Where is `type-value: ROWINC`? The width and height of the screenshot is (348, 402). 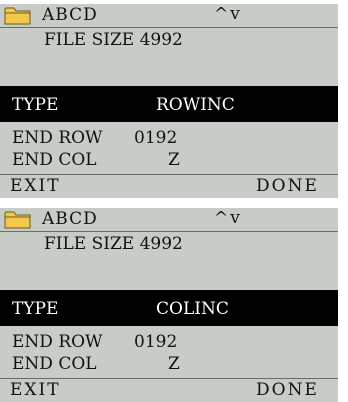 type-value: ROWINC is located at coordinates (195, 105).